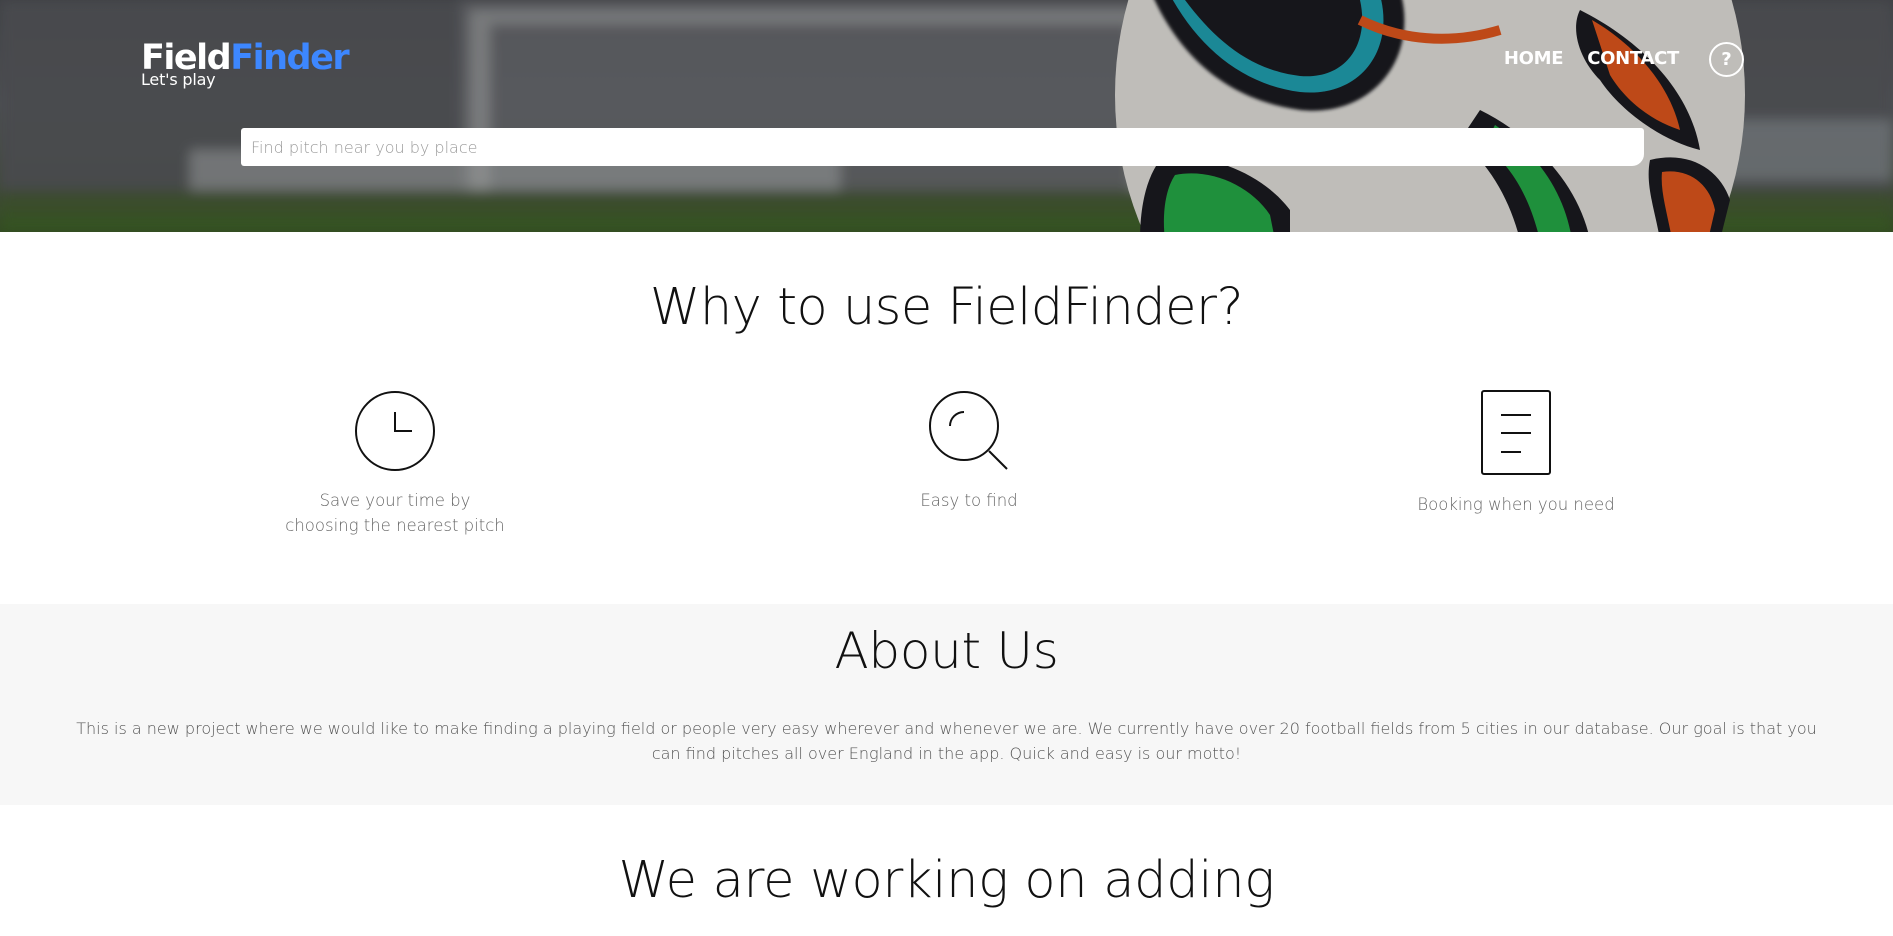  I want to click on nav-home-link: HOME, so click(1534, 59).